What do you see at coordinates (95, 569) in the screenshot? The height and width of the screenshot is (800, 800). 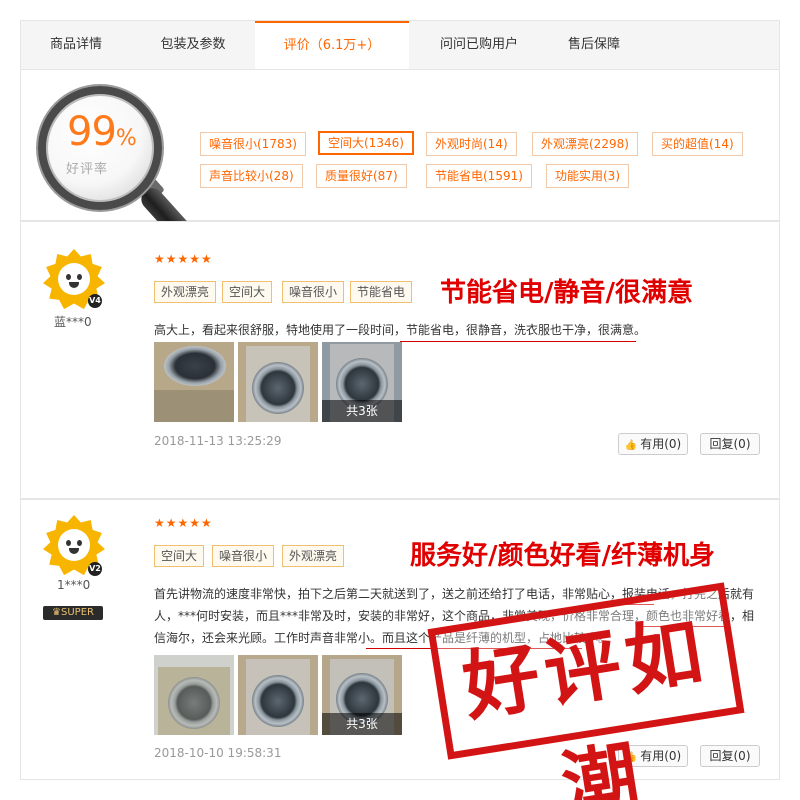 I see `user-level-badge: V2` at bounding box center [95, 569].